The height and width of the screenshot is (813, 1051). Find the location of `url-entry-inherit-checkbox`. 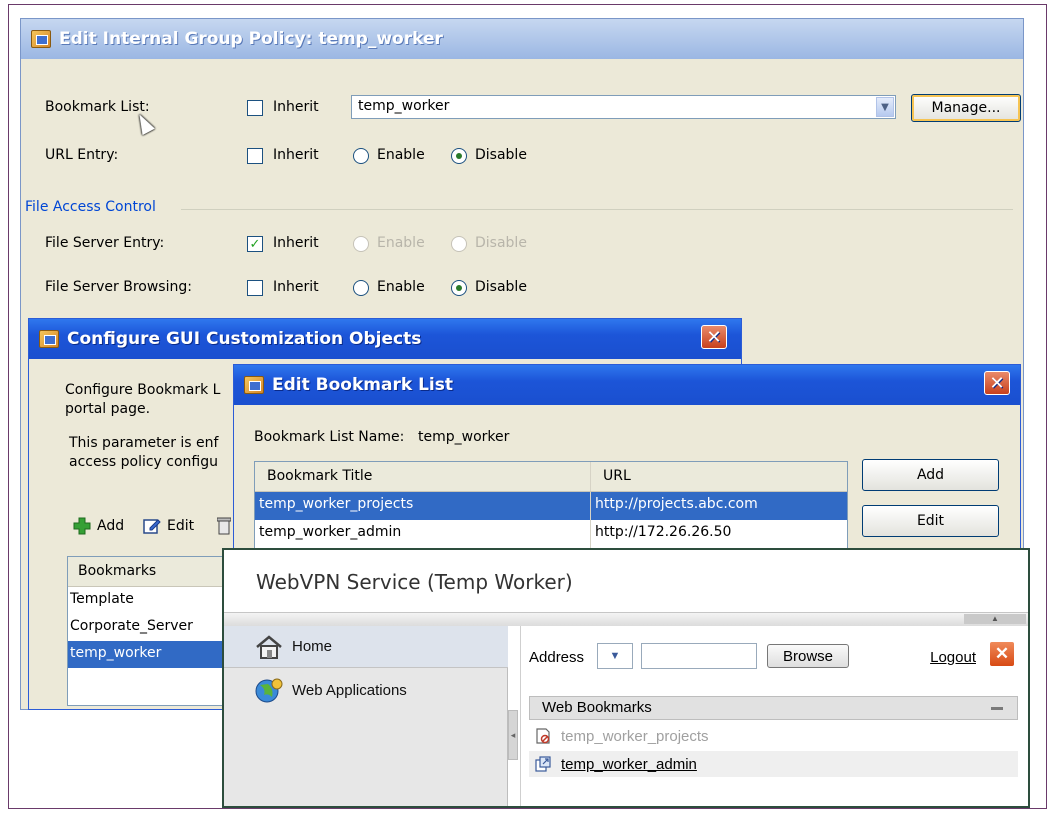

url-entry-inherit-checkbox is located at coordinates (255, 156).